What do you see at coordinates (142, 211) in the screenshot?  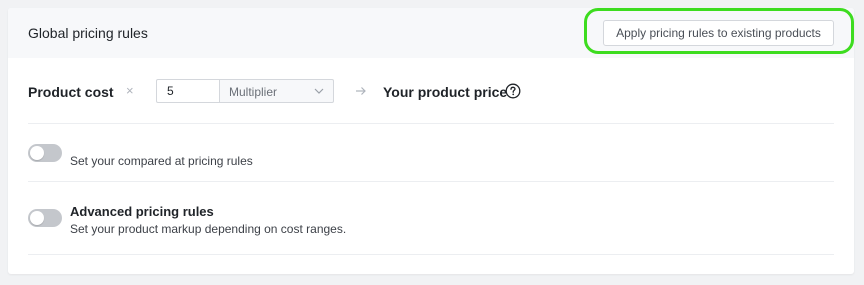 I see `advanced-pricing-title: Advanced pricing rules` at bounding box center [142, 211].